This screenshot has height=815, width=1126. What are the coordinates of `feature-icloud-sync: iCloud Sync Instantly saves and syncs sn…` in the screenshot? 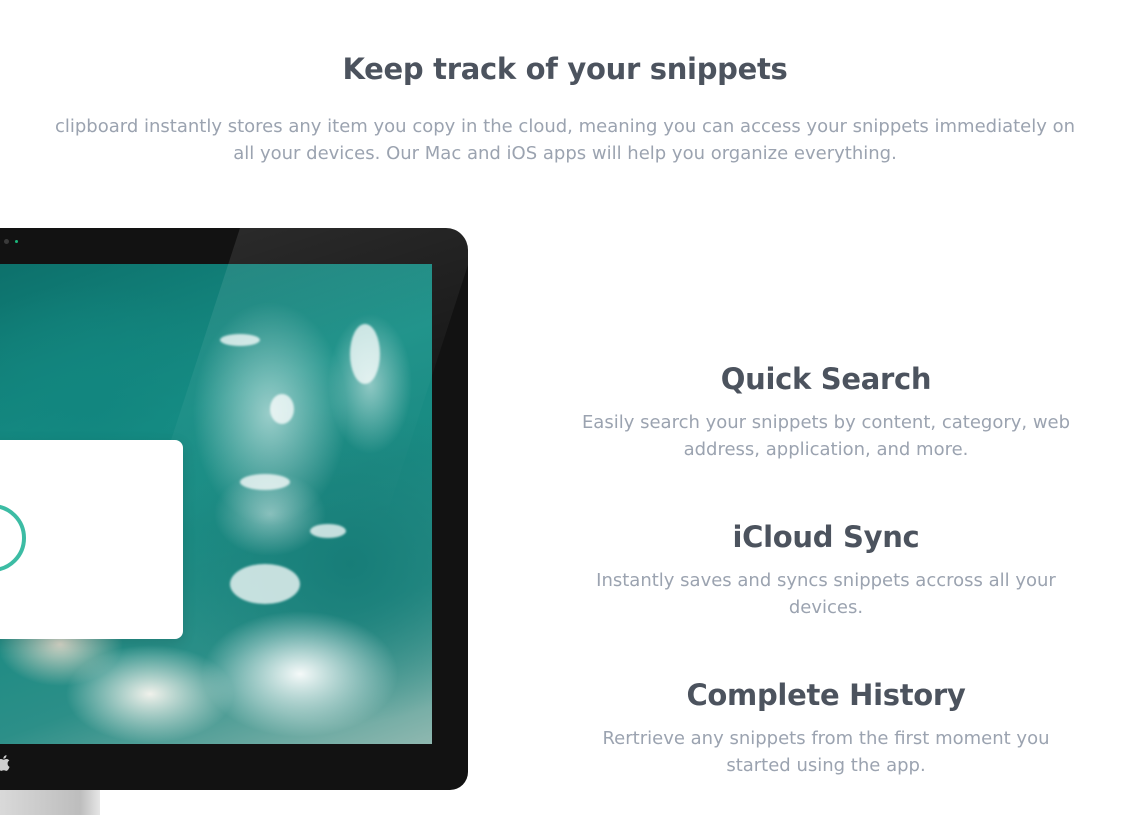 It's located at (826, 569).